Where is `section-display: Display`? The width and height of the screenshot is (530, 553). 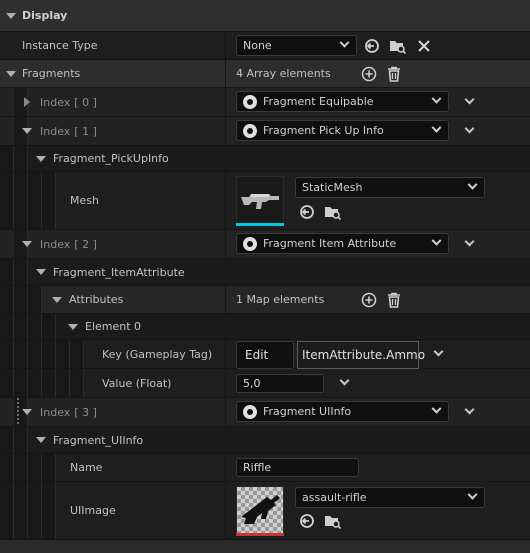
section-display: Display is located at coordinates (265, 16).